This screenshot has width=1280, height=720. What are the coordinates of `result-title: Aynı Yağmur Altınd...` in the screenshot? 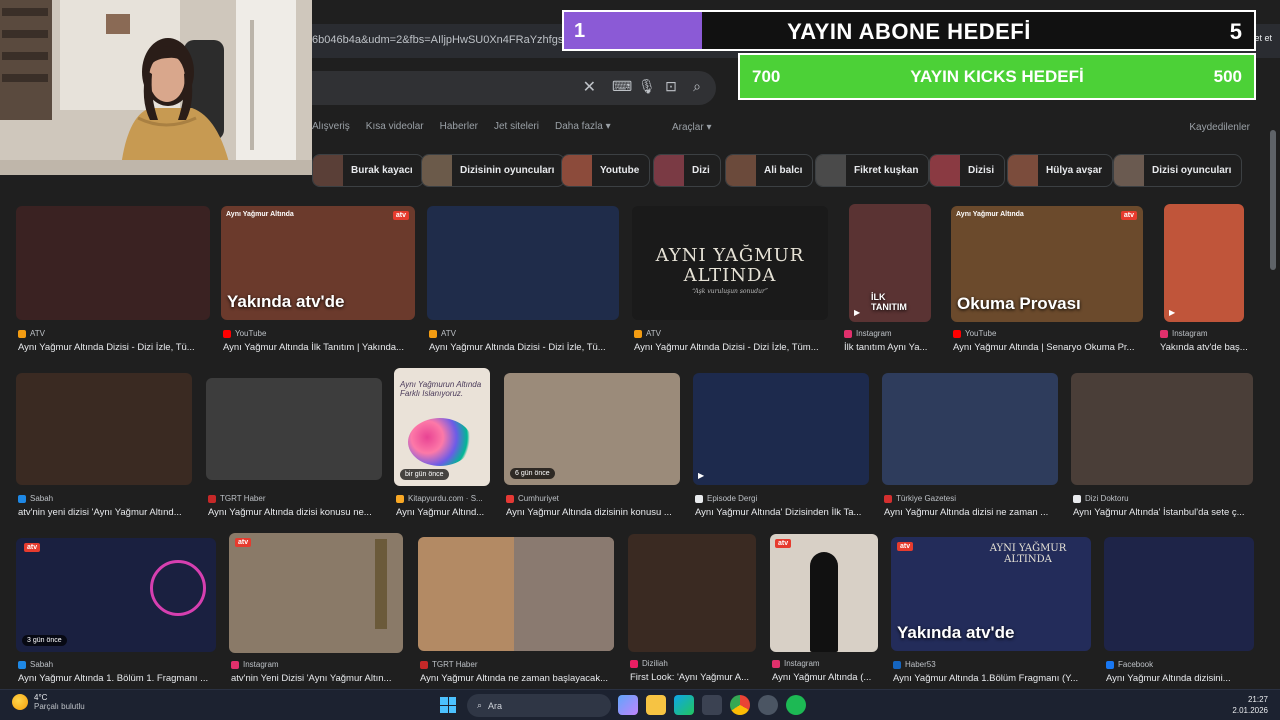 It's located at (444, 512).